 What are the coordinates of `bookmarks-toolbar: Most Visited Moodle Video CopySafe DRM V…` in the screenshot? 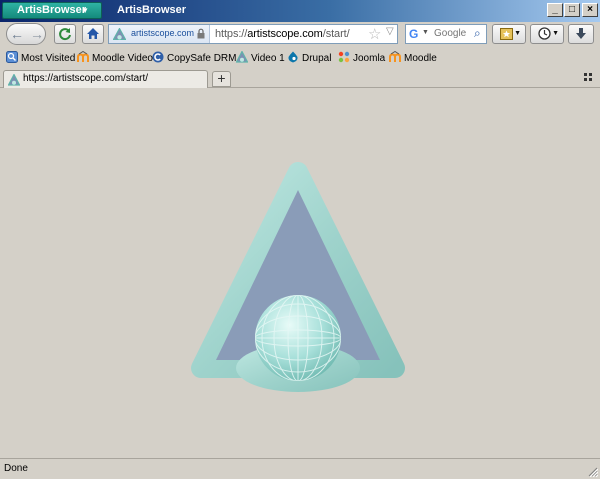 It's located at (300, 59).